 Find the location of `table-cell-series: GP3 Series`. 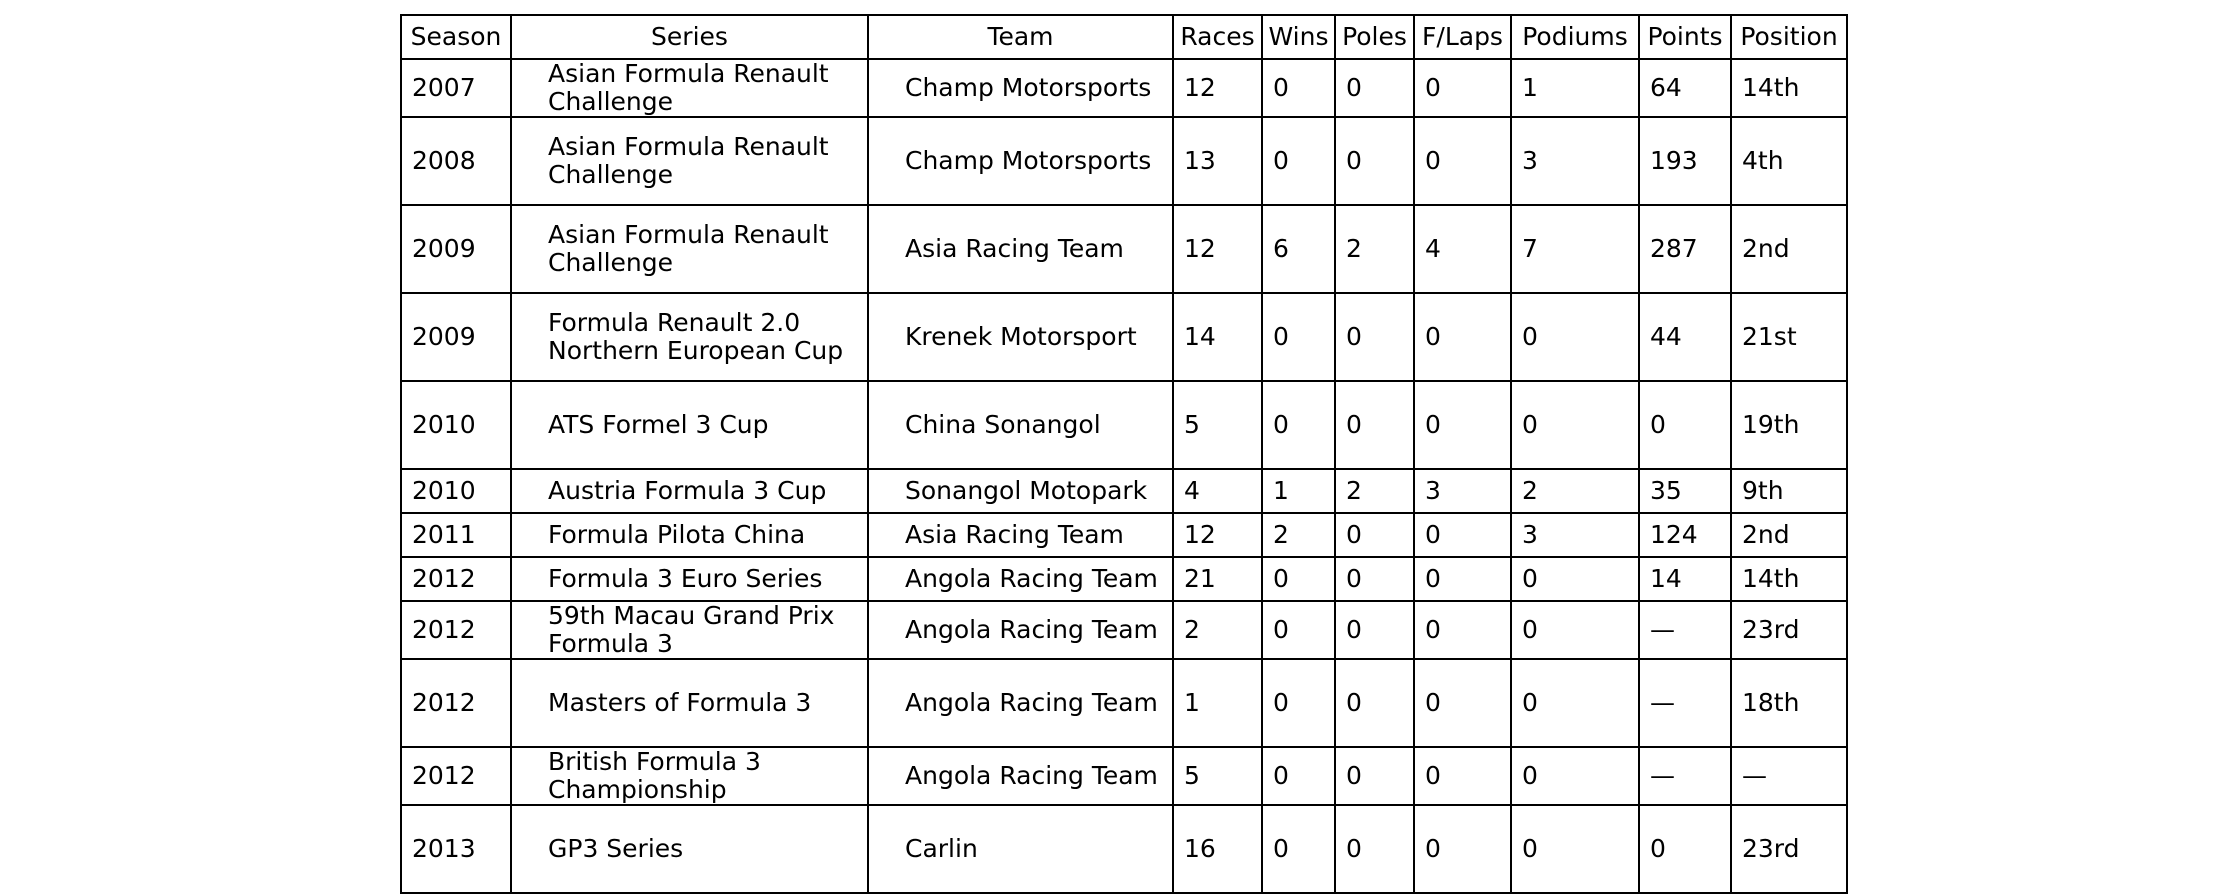

table-cell-series: GP3 Series is located at coordinates (689, 849).